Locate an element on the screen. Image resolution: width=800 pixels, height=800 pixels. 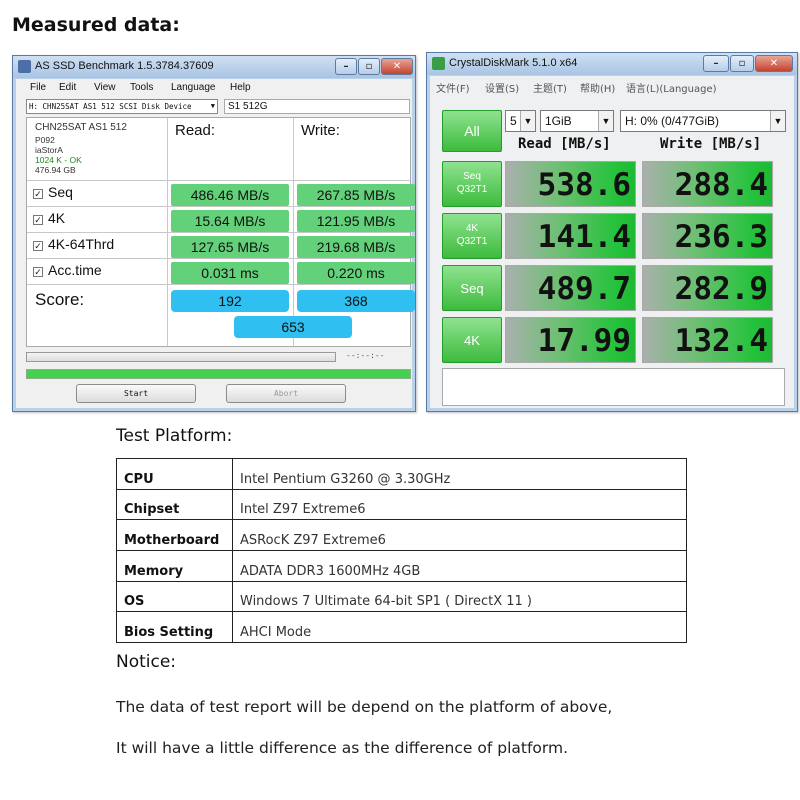
test-progress-bar is located at coordinates (181, 357).